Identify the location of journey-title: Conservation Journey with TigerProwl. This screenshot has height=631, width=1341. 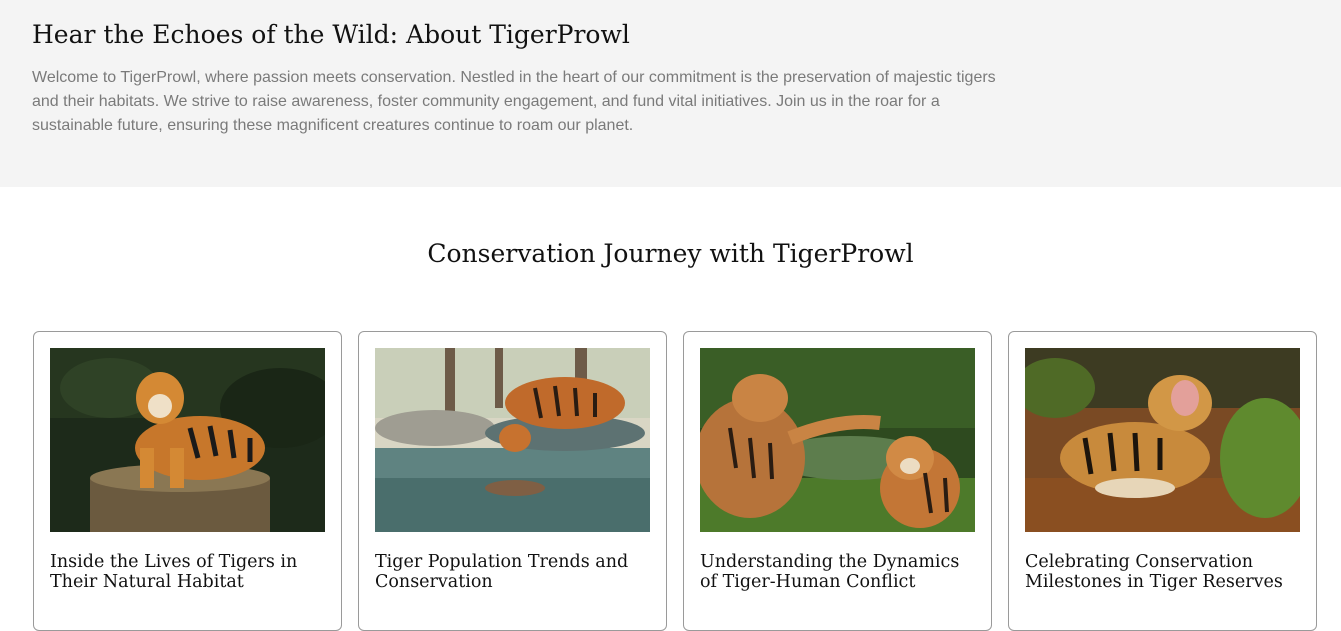
(670, 253).